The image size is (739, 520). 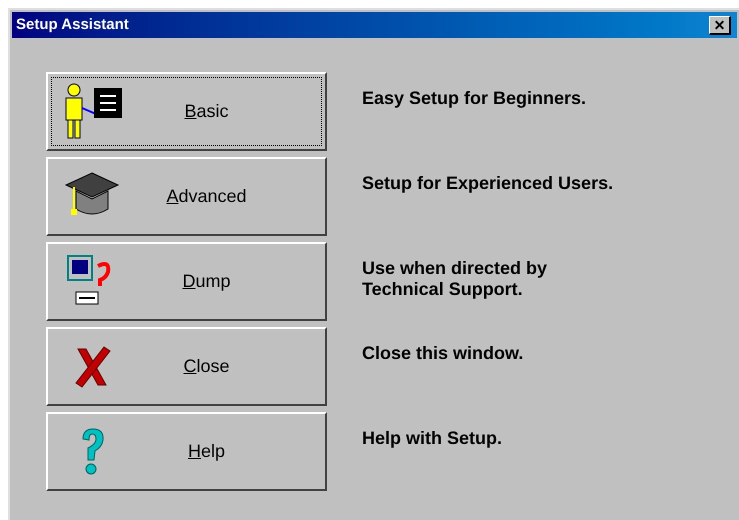 What do you see at coordinates (186, 111) in the screenshot?
I see `option-button: Basic` at bounding box center [186, 111].